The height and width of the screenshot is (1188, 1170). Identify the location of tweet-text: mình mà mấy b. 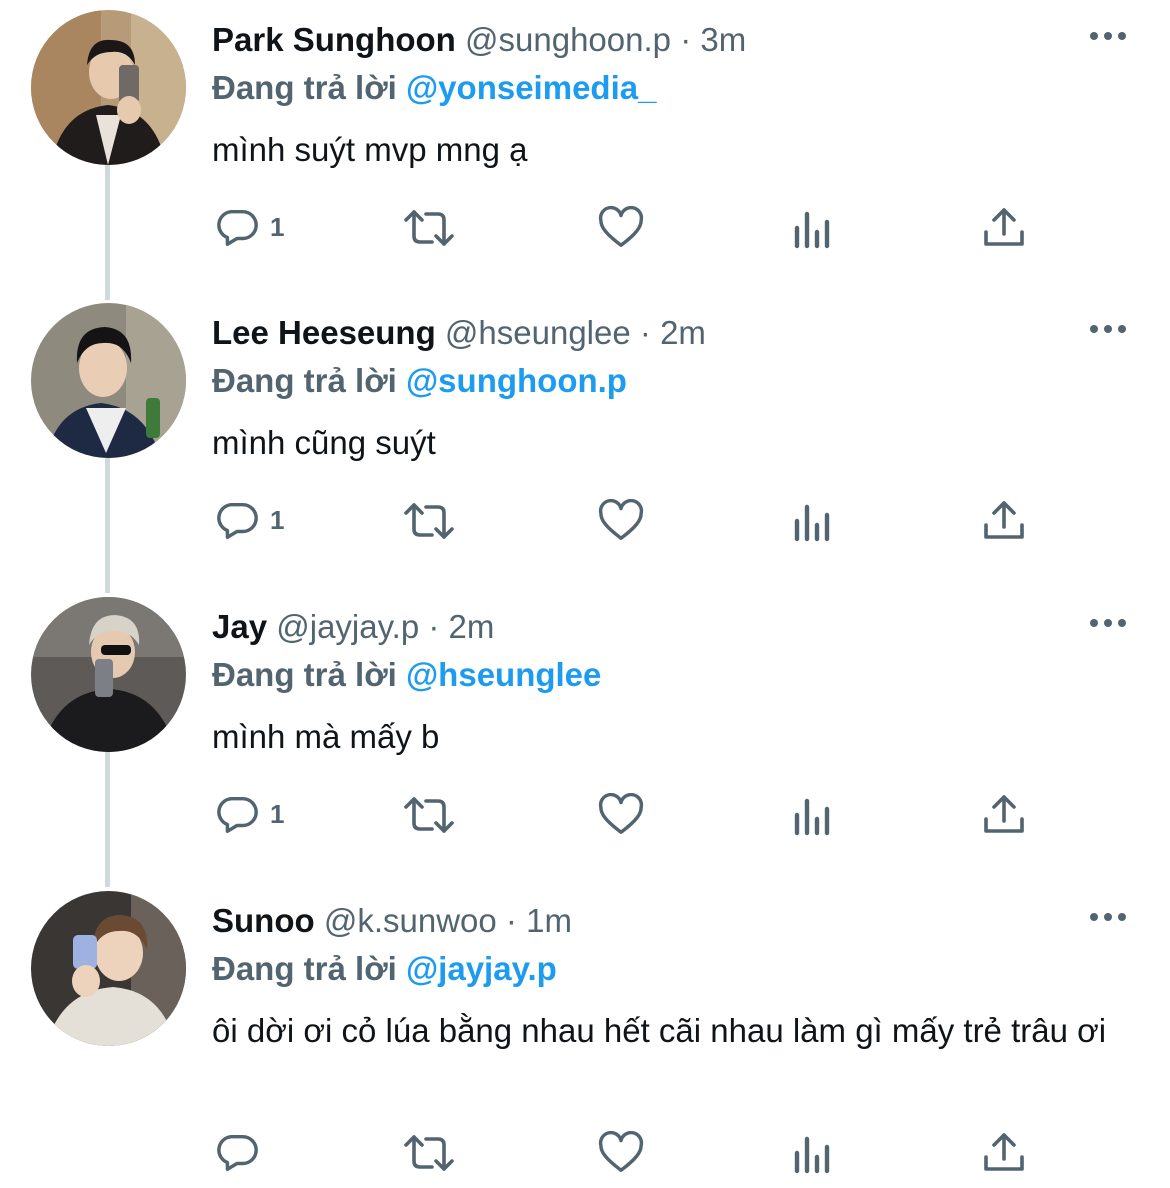
(326, 736).